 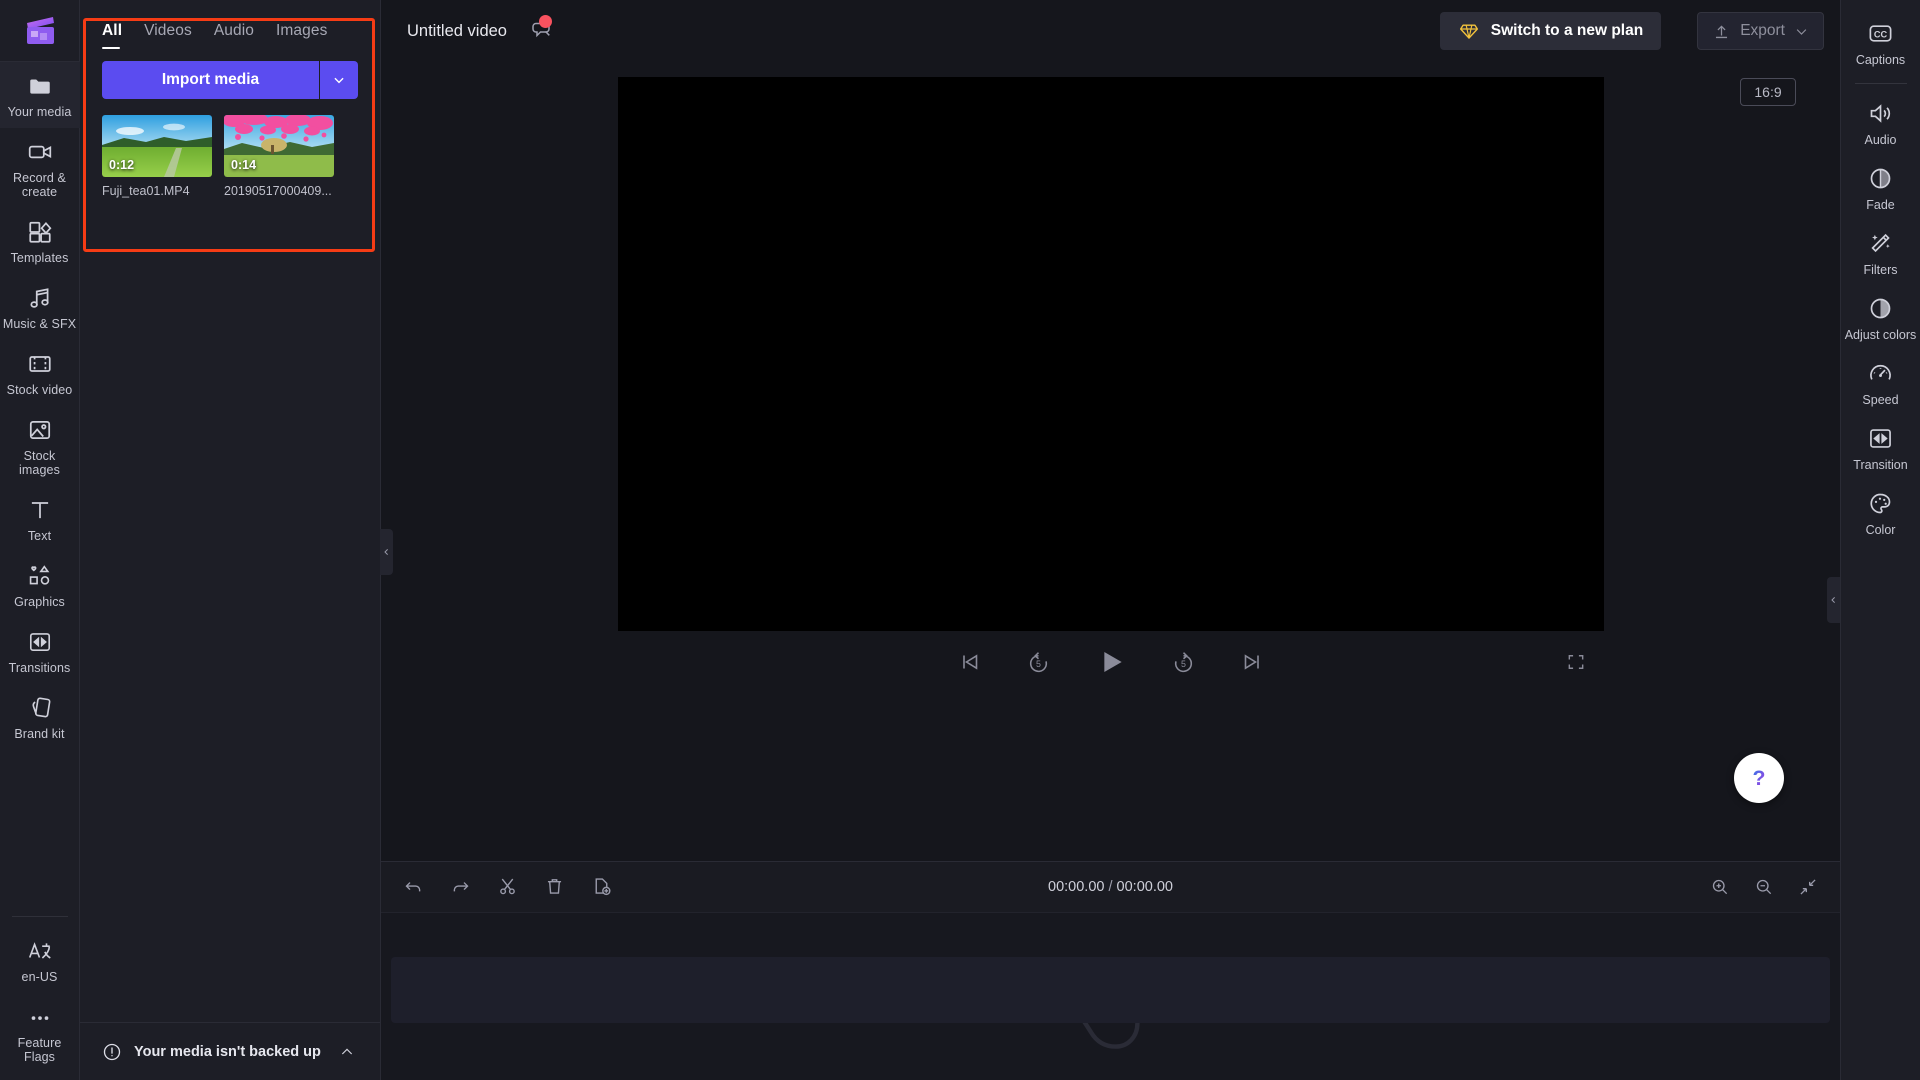 What do you see at coordinates (40, 373) in the screenshot?
I see `sidebar-item-stock-video: Stock video` at bounding box center [40, 373].